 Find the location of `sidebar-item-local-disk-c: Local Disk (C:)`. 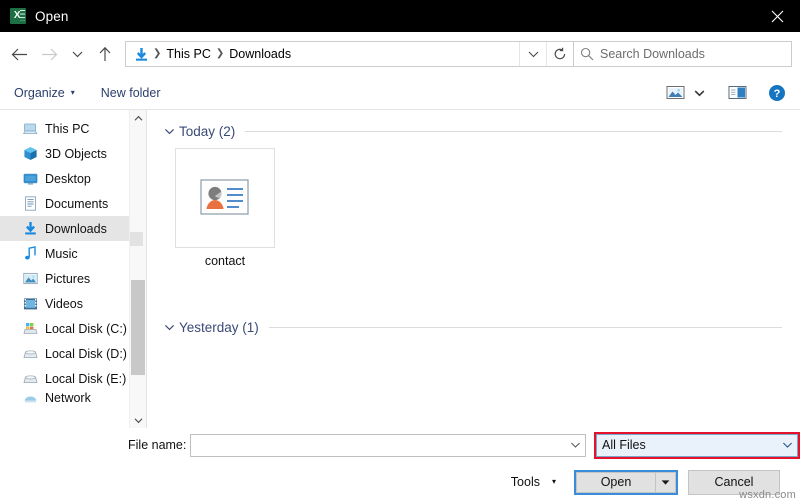

sidebar-item-local-disk-c: Local Disk (C:) is located at coordinates (73, 328).